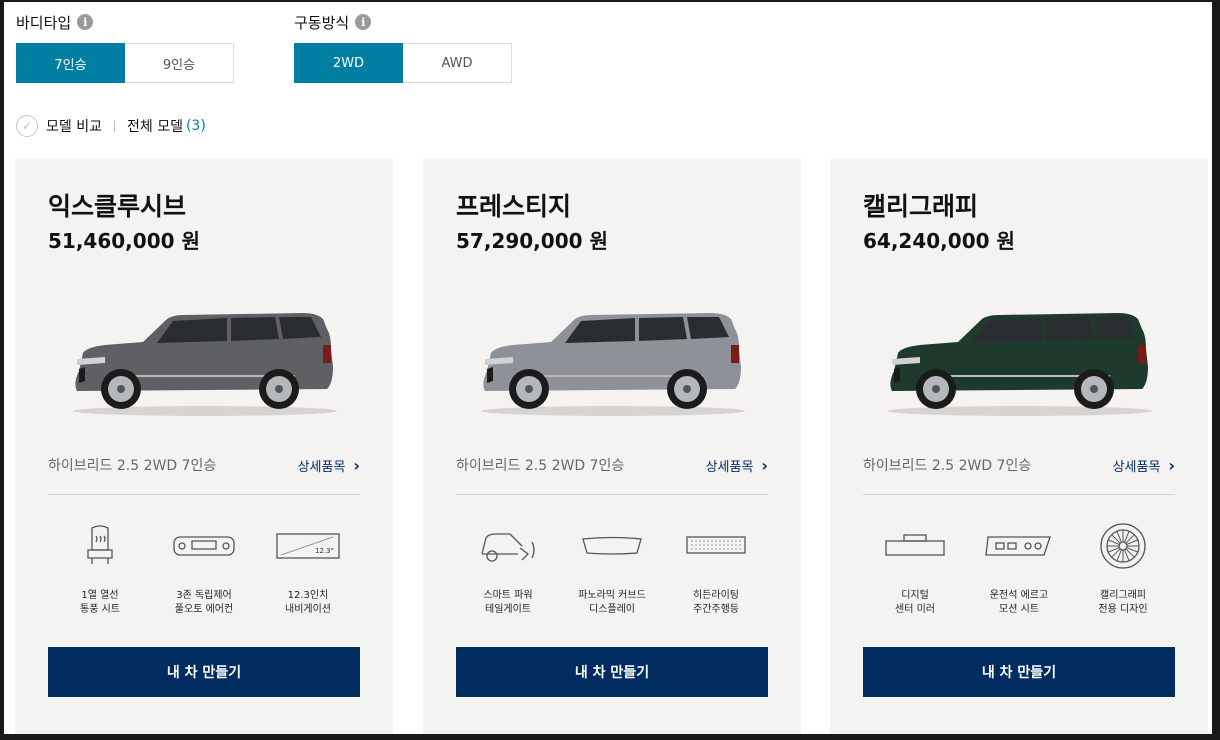  What do you see at coordinates (1019, 602) in the screenshot?
I see `feature-label: 운전석 에르고 모션 시트` at bounding box center [1019, 602].